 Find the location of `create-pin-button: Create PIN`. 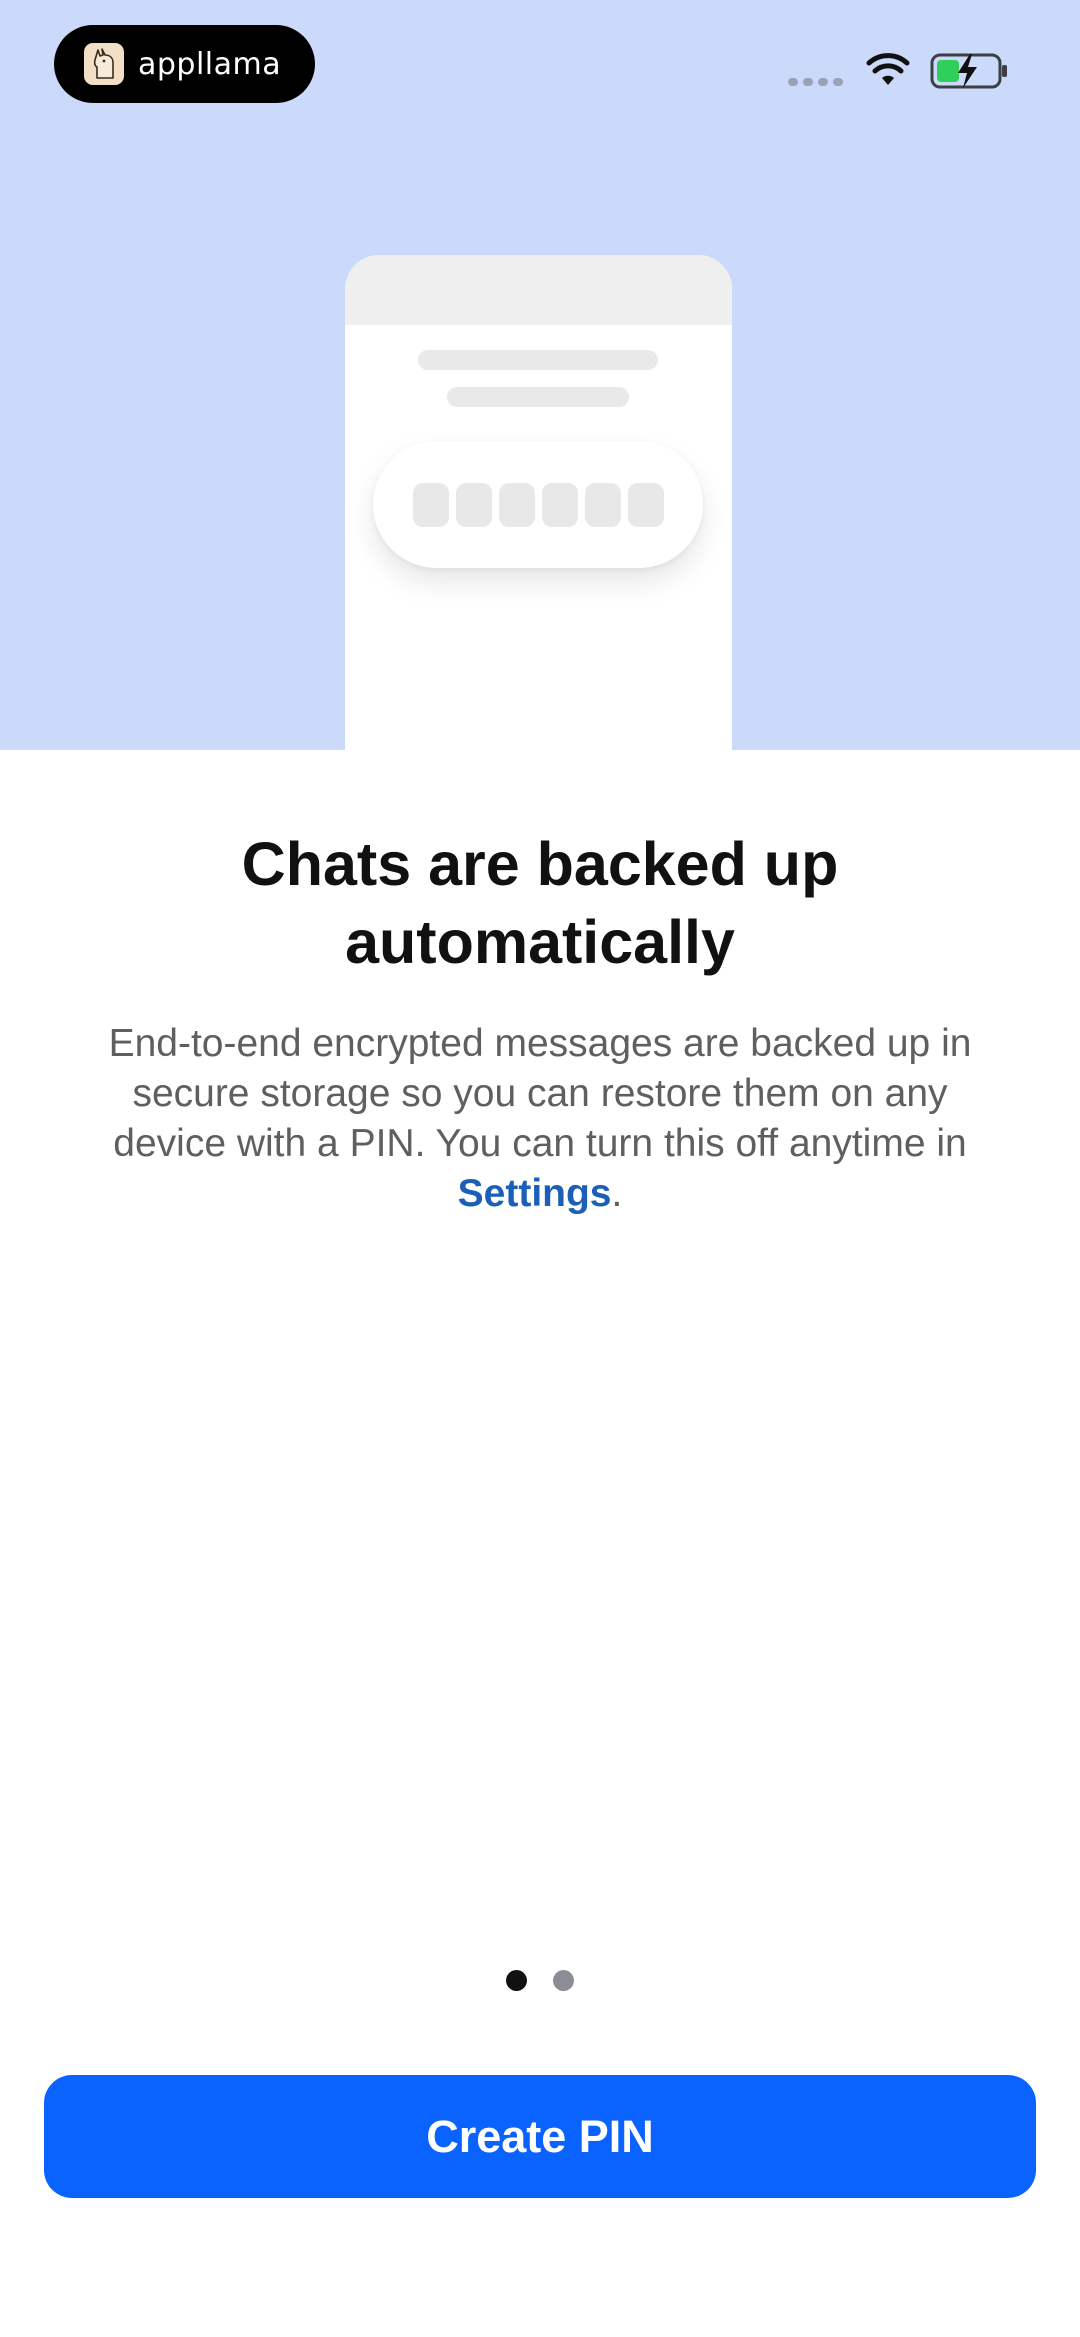

create-pin-button: Create PIN is located at coordinates (540, 2136).